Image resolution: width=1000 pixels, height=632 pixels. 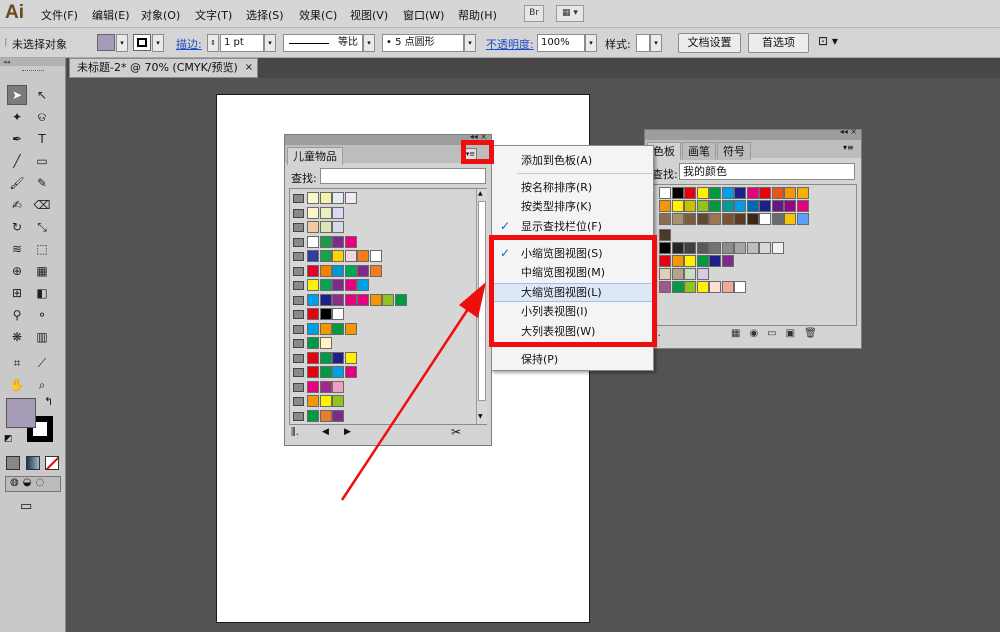 I want to click on scale-tool-icon: ⤡, so click(x=42, y=227).